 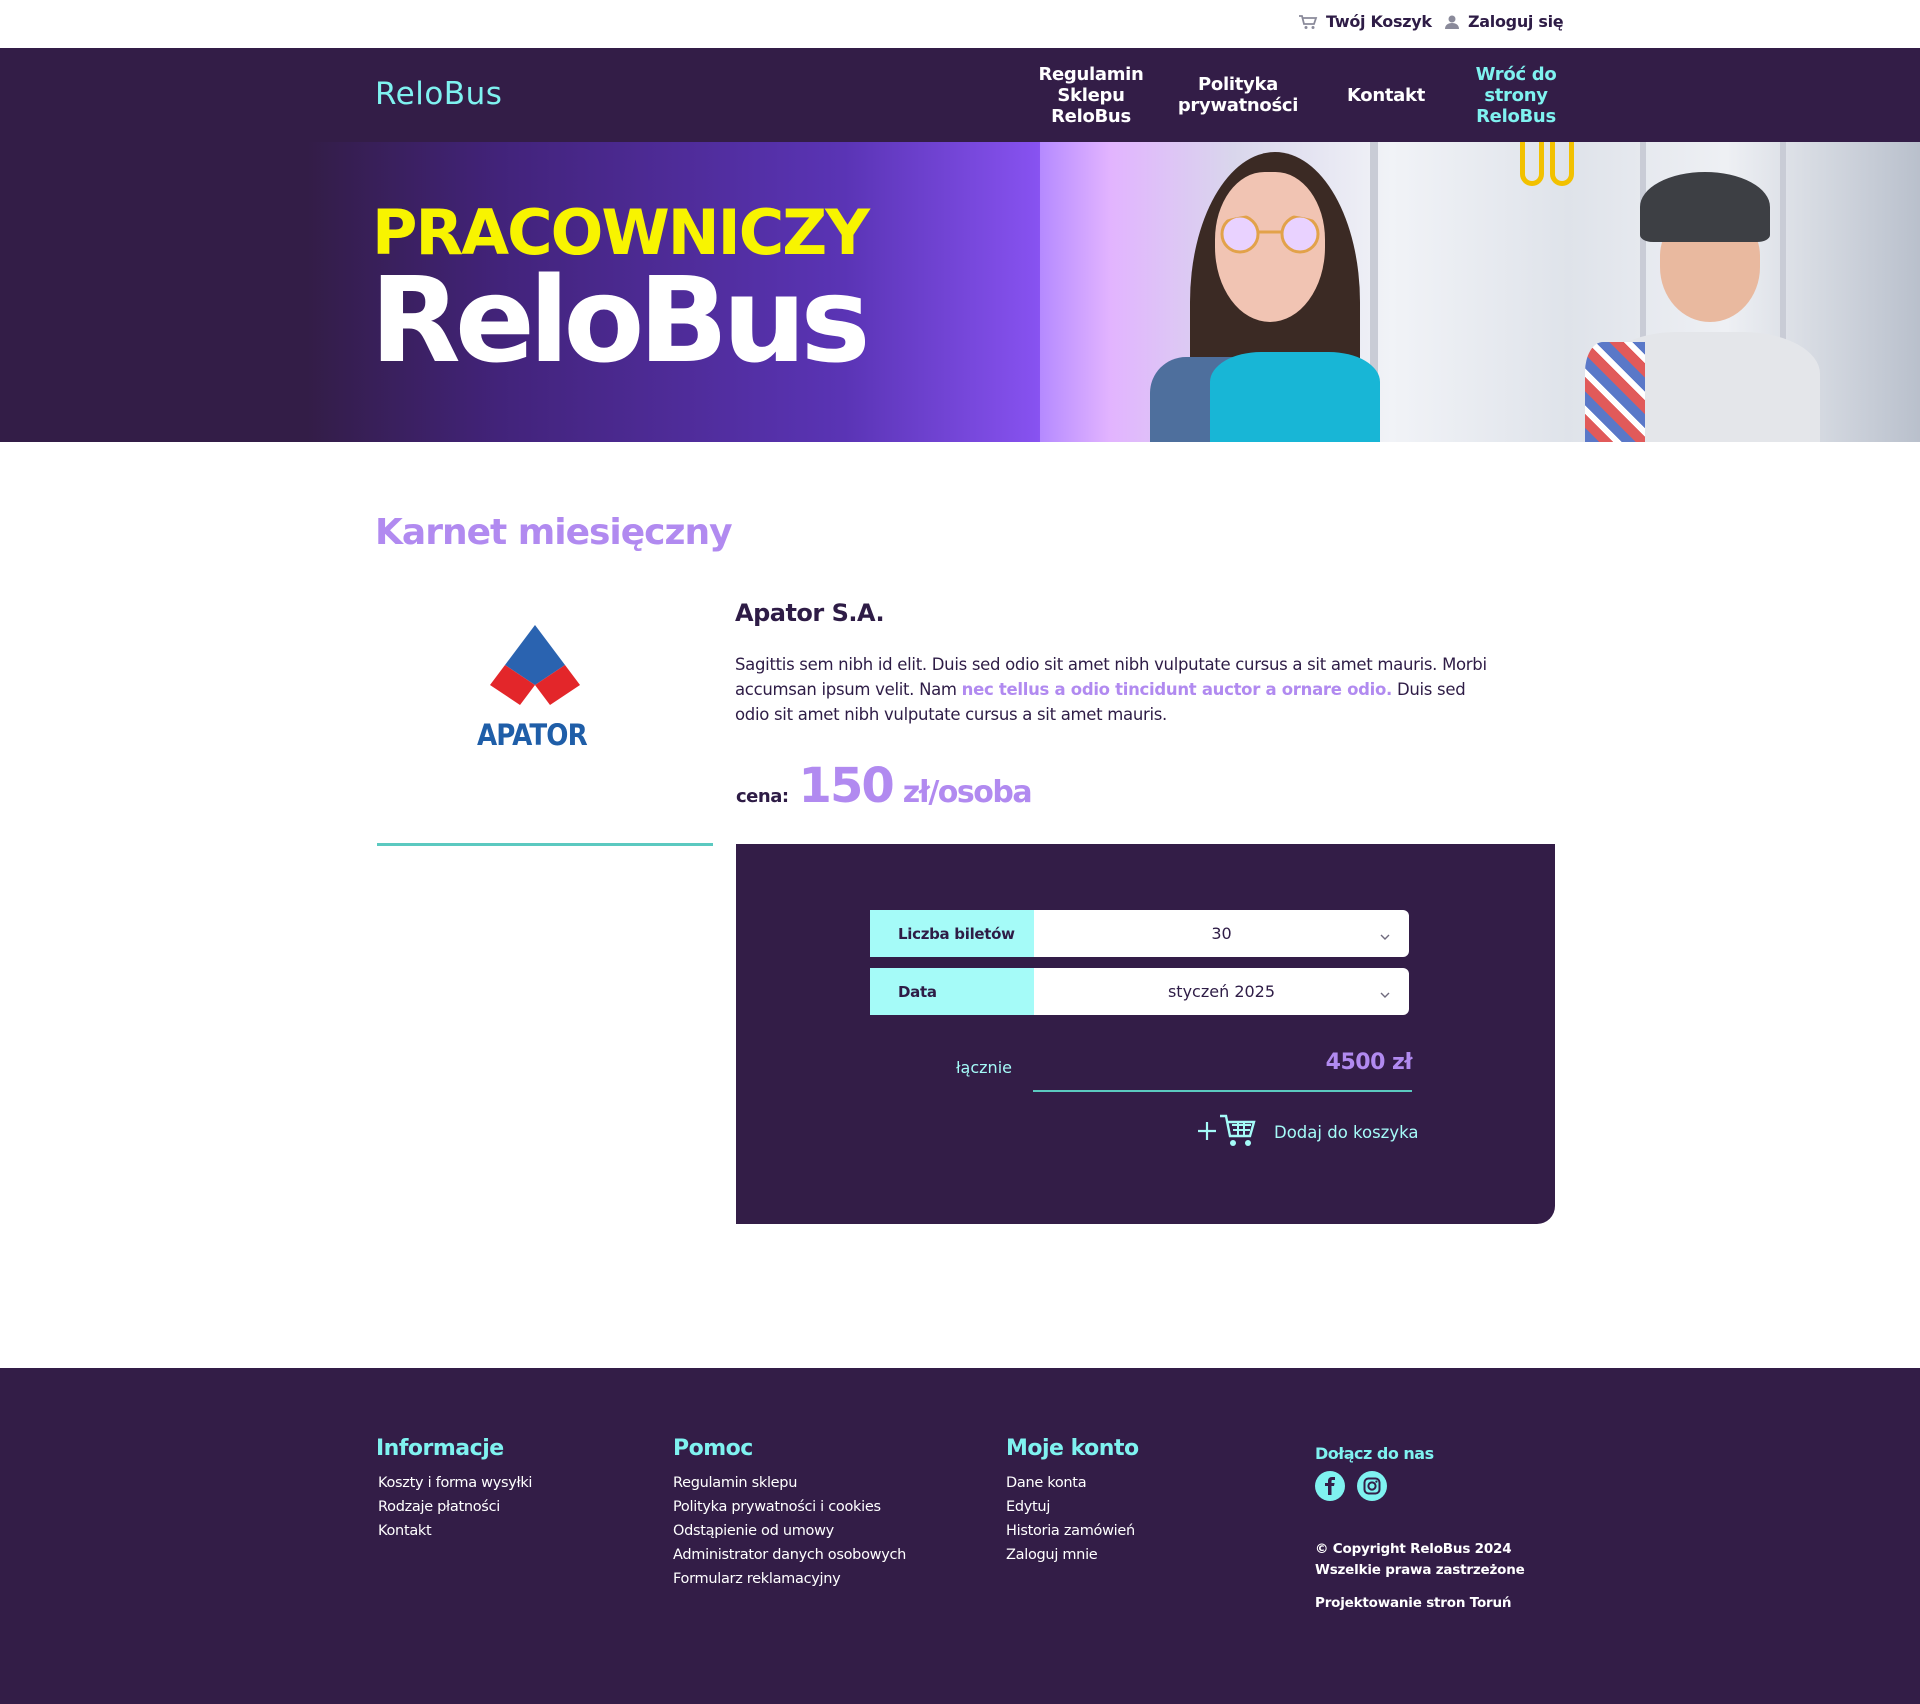 What do you see at coordinates (789, 1555) in the screenshot?
I see `footer-link: Administrator danych osobowych` at bounding box center [789, 1555].